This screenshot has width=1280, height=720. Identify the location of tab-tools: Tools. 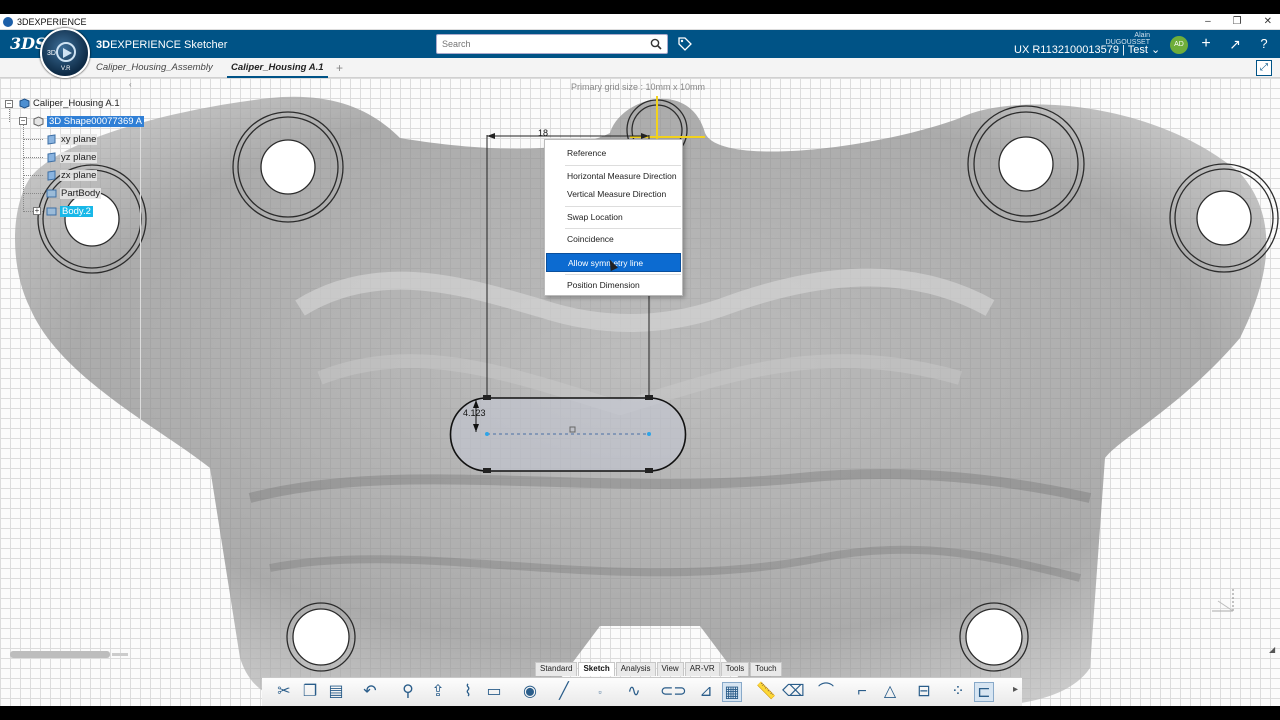
(735, 669).